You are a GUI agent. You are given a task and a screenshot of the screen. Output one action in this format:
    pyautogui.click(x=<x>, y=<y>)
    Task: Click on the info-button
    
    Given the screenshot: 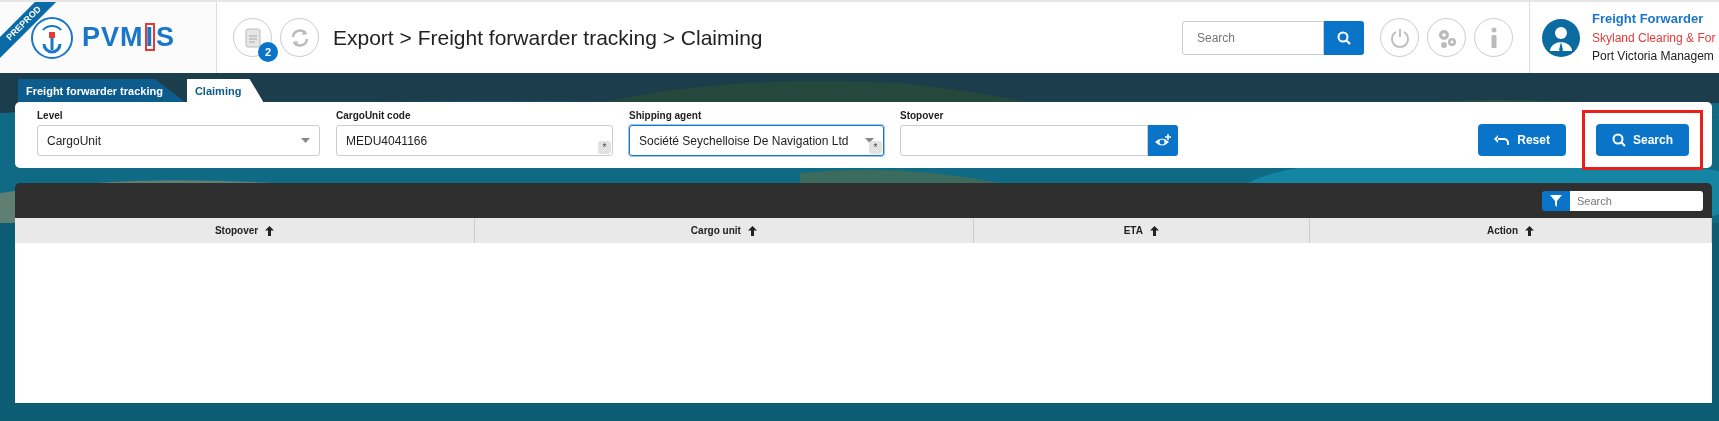 What is the action you would take?
    pyautogui.click(x=1493, y=37)
    